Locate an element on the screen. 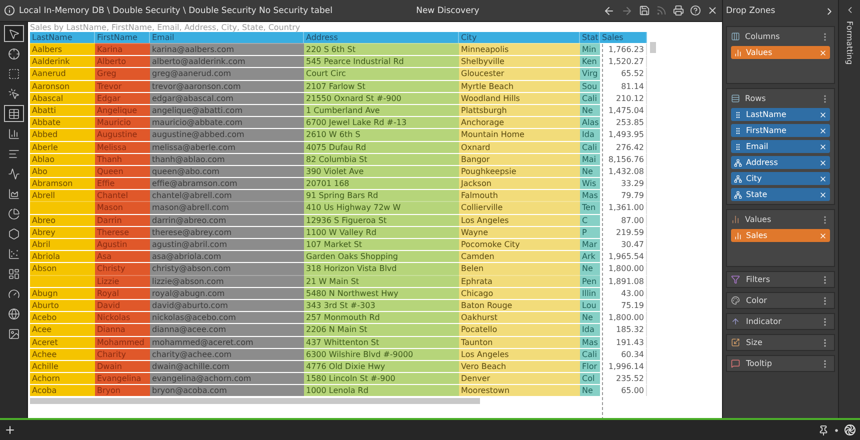  table-cell: Shelbyville is located at coordinates (519, 61).